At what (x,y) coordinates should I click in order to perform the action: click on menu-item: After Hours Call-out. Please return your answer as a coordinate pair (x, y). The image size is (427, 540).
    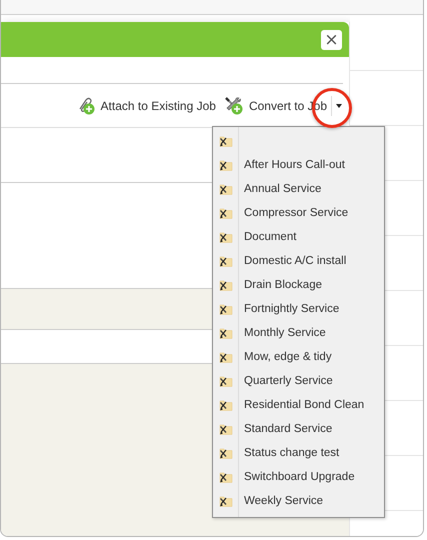
    Looking at the image, I should click on (298, 165).